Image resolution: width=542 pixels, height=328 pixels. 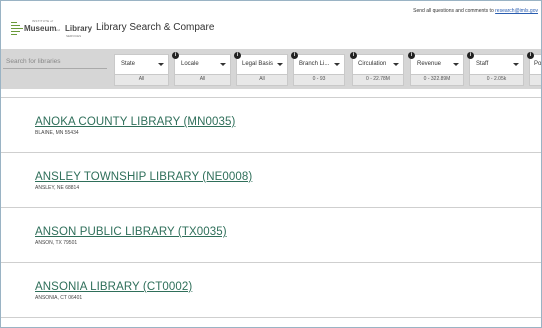 What do you see at coordinates (74, 36) in the screenshot?
I see `logo-text-services: SERVICES` at bounding box center [74, 36].